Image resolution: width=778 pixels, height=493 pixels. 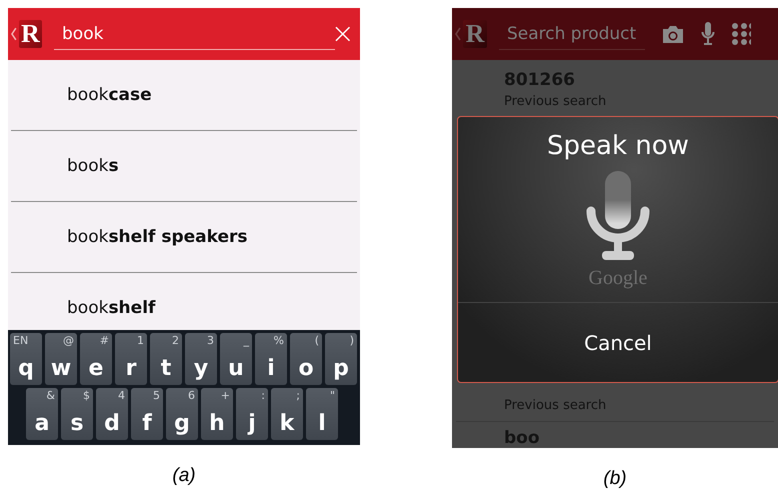 What do you see at coordinates (322, 414) in the screenshot?
I see `keyboard-key: " l` at bounding box center [322, 414].